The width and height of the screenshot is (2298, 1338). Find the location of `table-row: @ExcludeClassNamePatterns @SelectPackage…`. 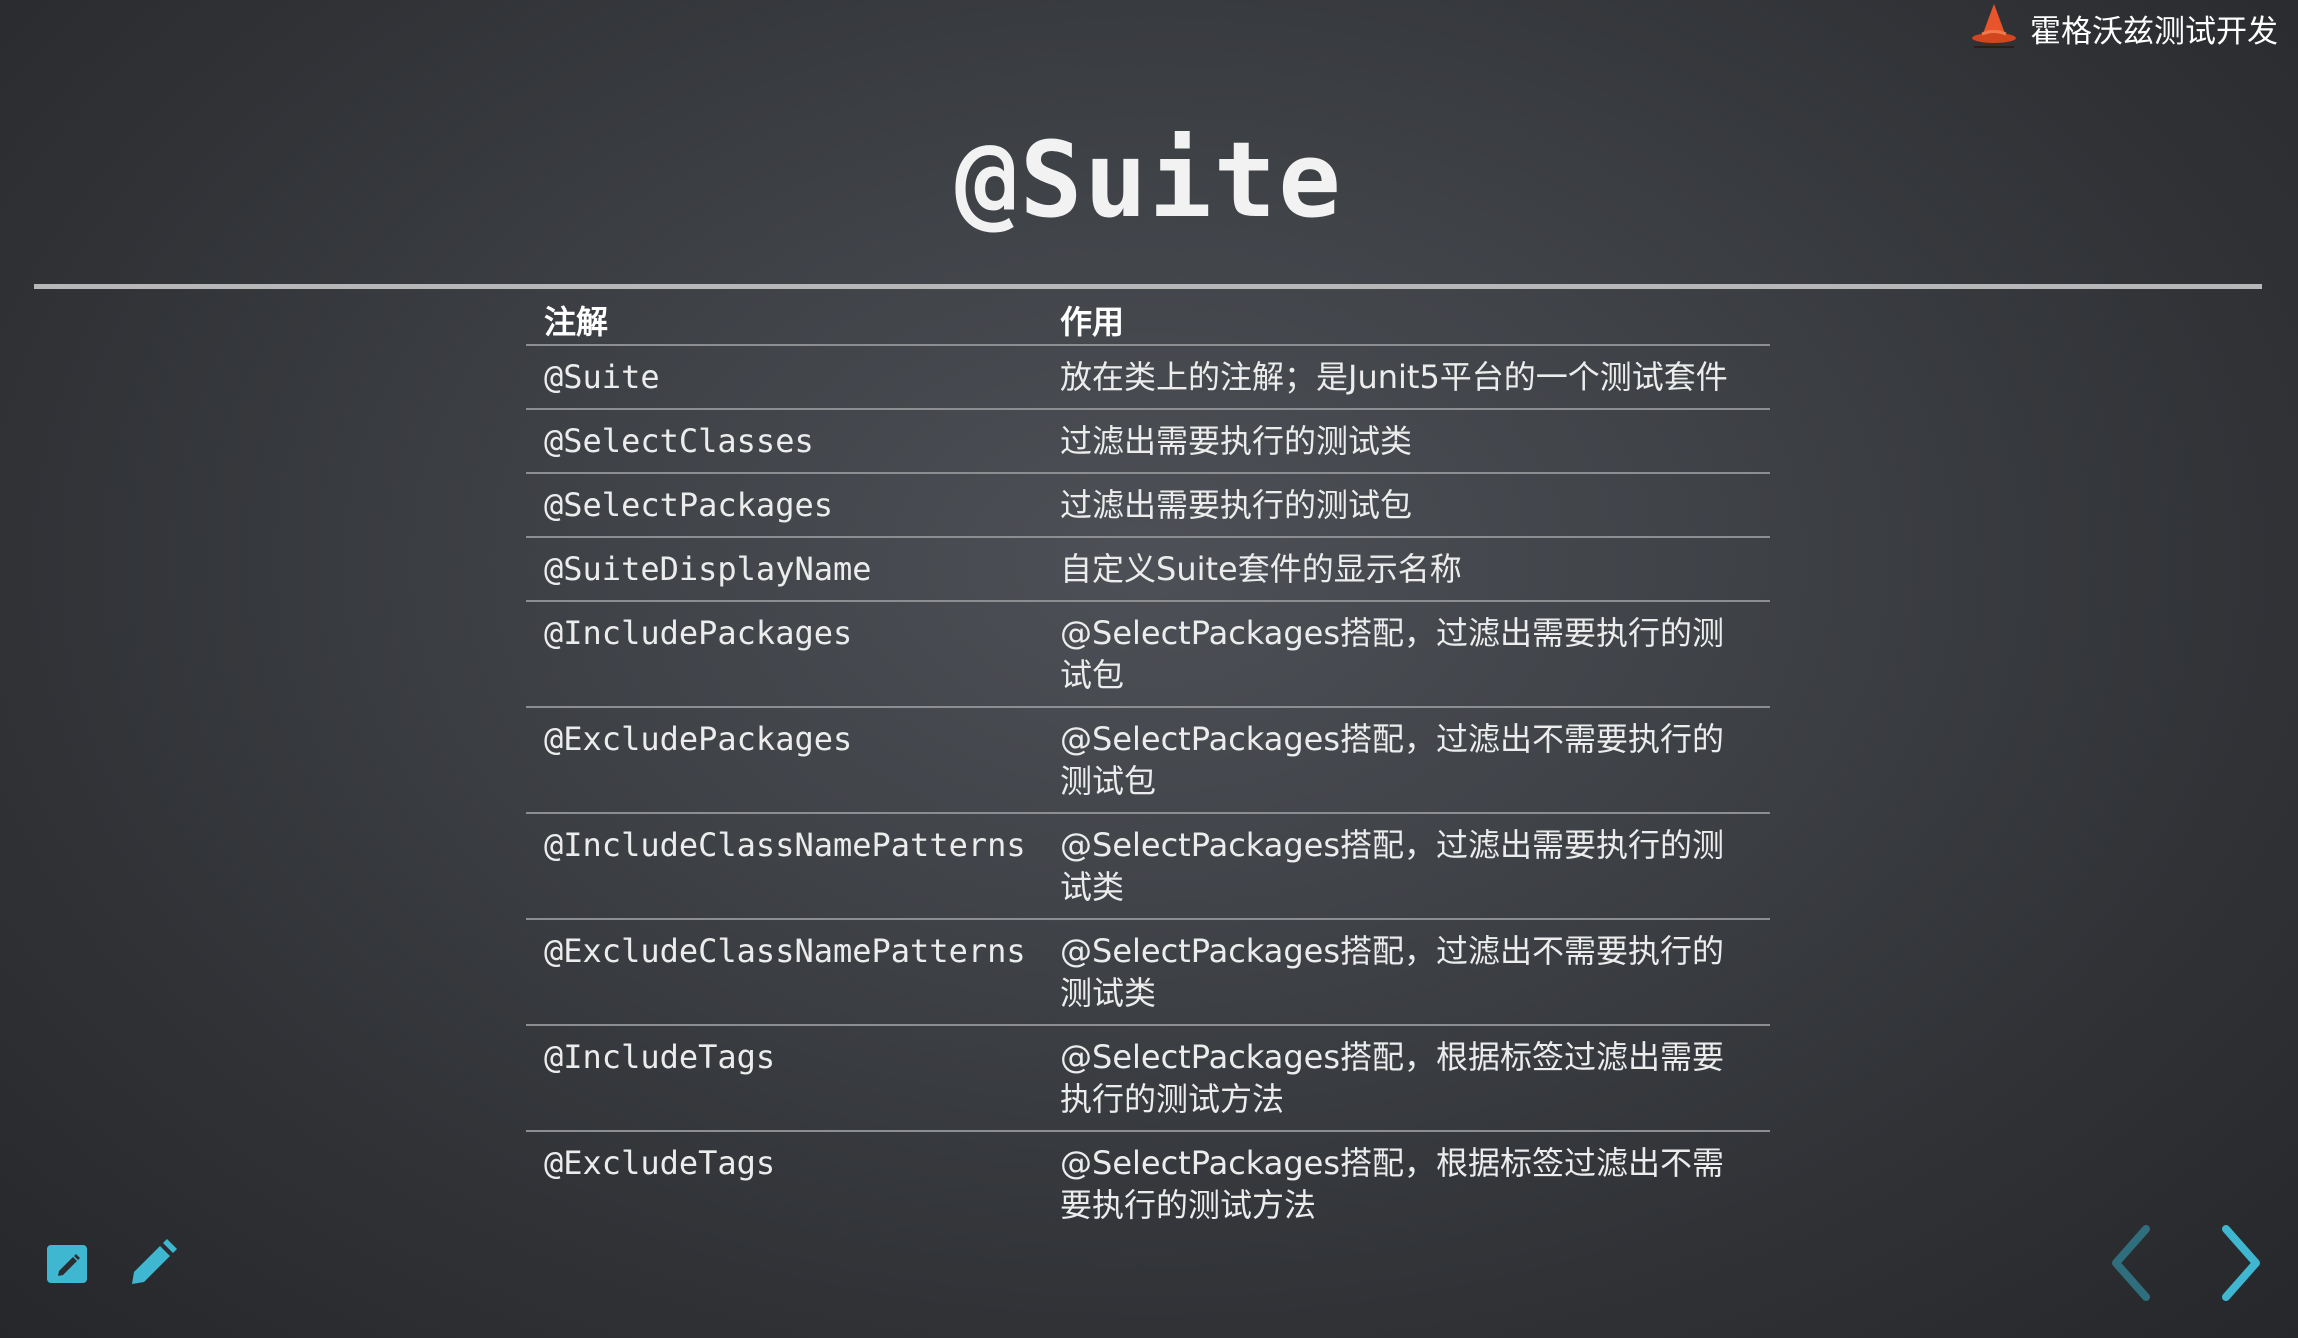

table-row: @ExcludeClassNamePatterns @SelectPackage… is located at coordinates (1148, 972).